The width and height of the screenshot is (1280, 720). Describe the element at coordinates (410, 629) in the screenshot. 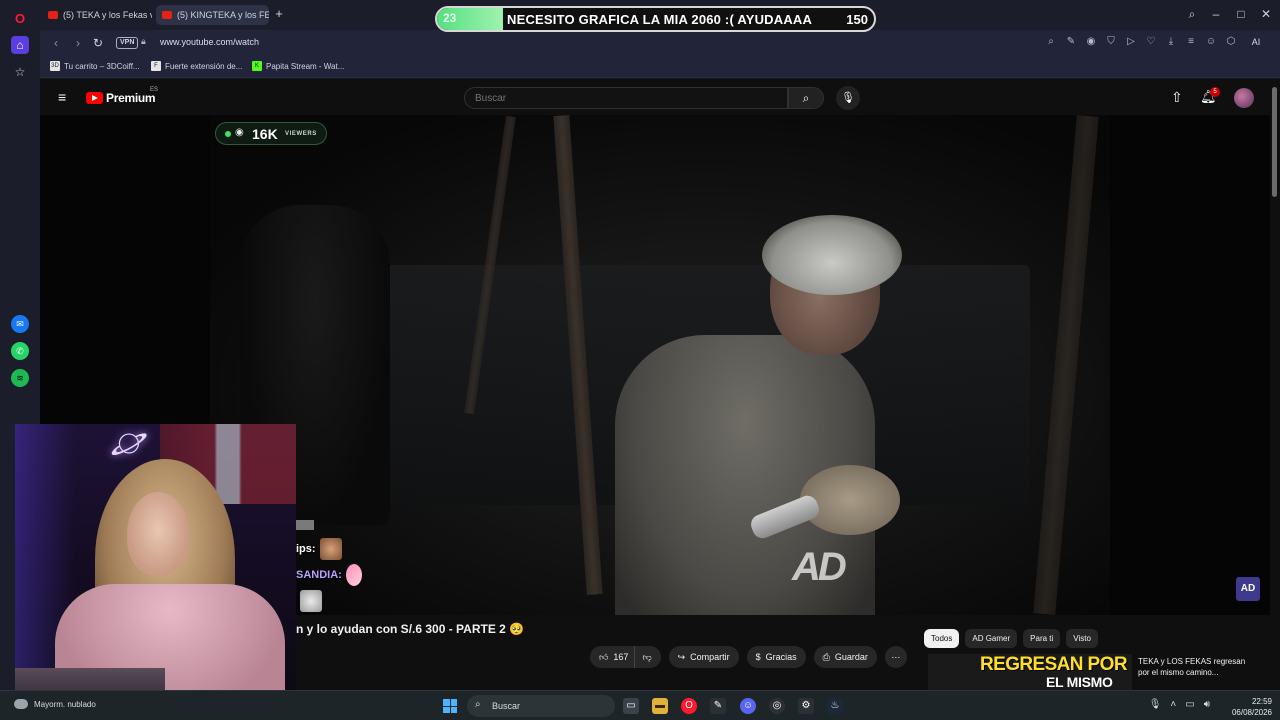

I see `video-title: n y lo ayudan con S/.6 300 - PARTE 2 🥺` at that location.